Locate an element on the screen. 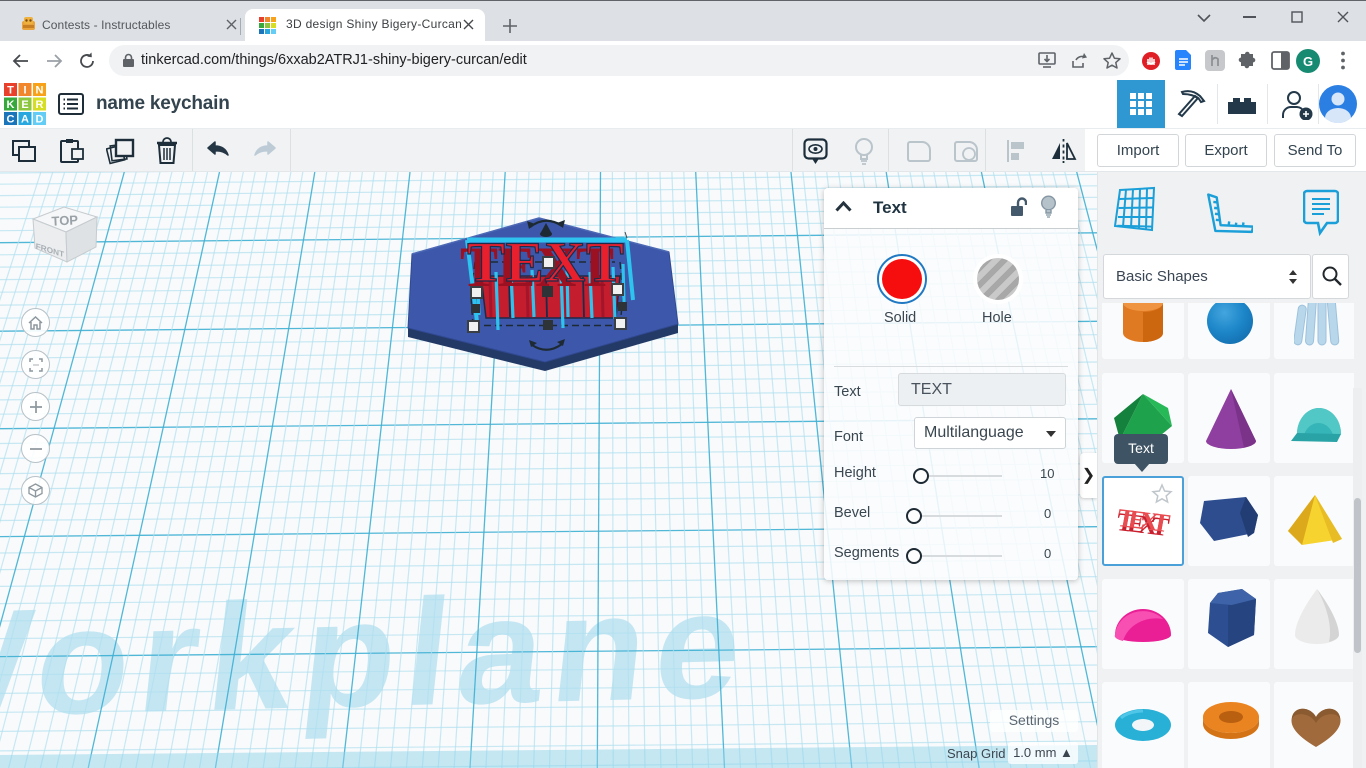 Image resolution: width=1366 pixels, height=768 pixels. svg-text: E is located at coordinates (24, 105).